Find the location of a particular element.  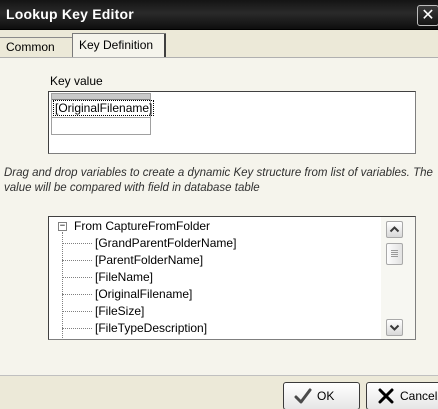

tab-key-definition: Key Definition is located at coordinates (119, 45).